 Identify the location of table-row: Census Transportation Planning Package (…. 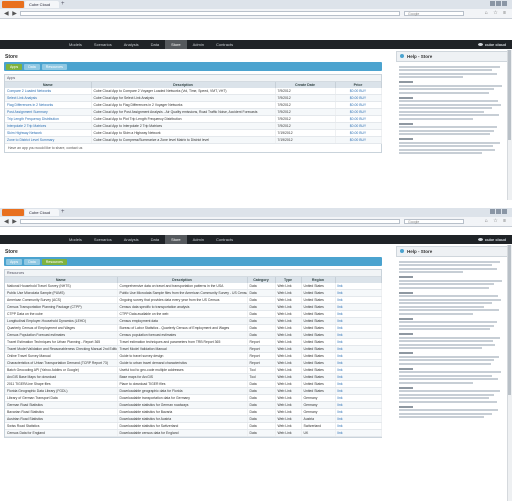
(193, 307).